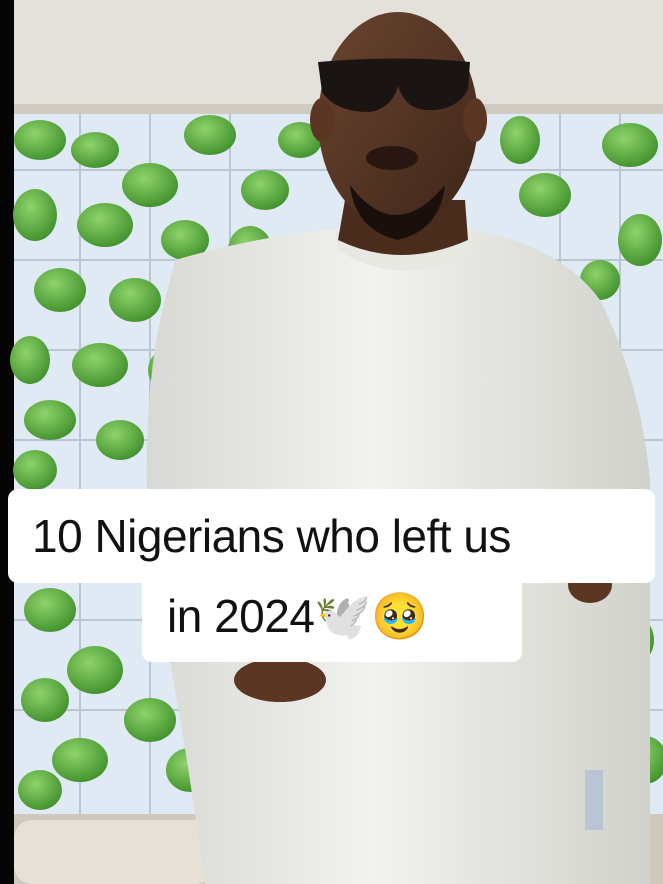  I want to click on caption-line-1: 10 Nigerians who left us, so click(271, 536).